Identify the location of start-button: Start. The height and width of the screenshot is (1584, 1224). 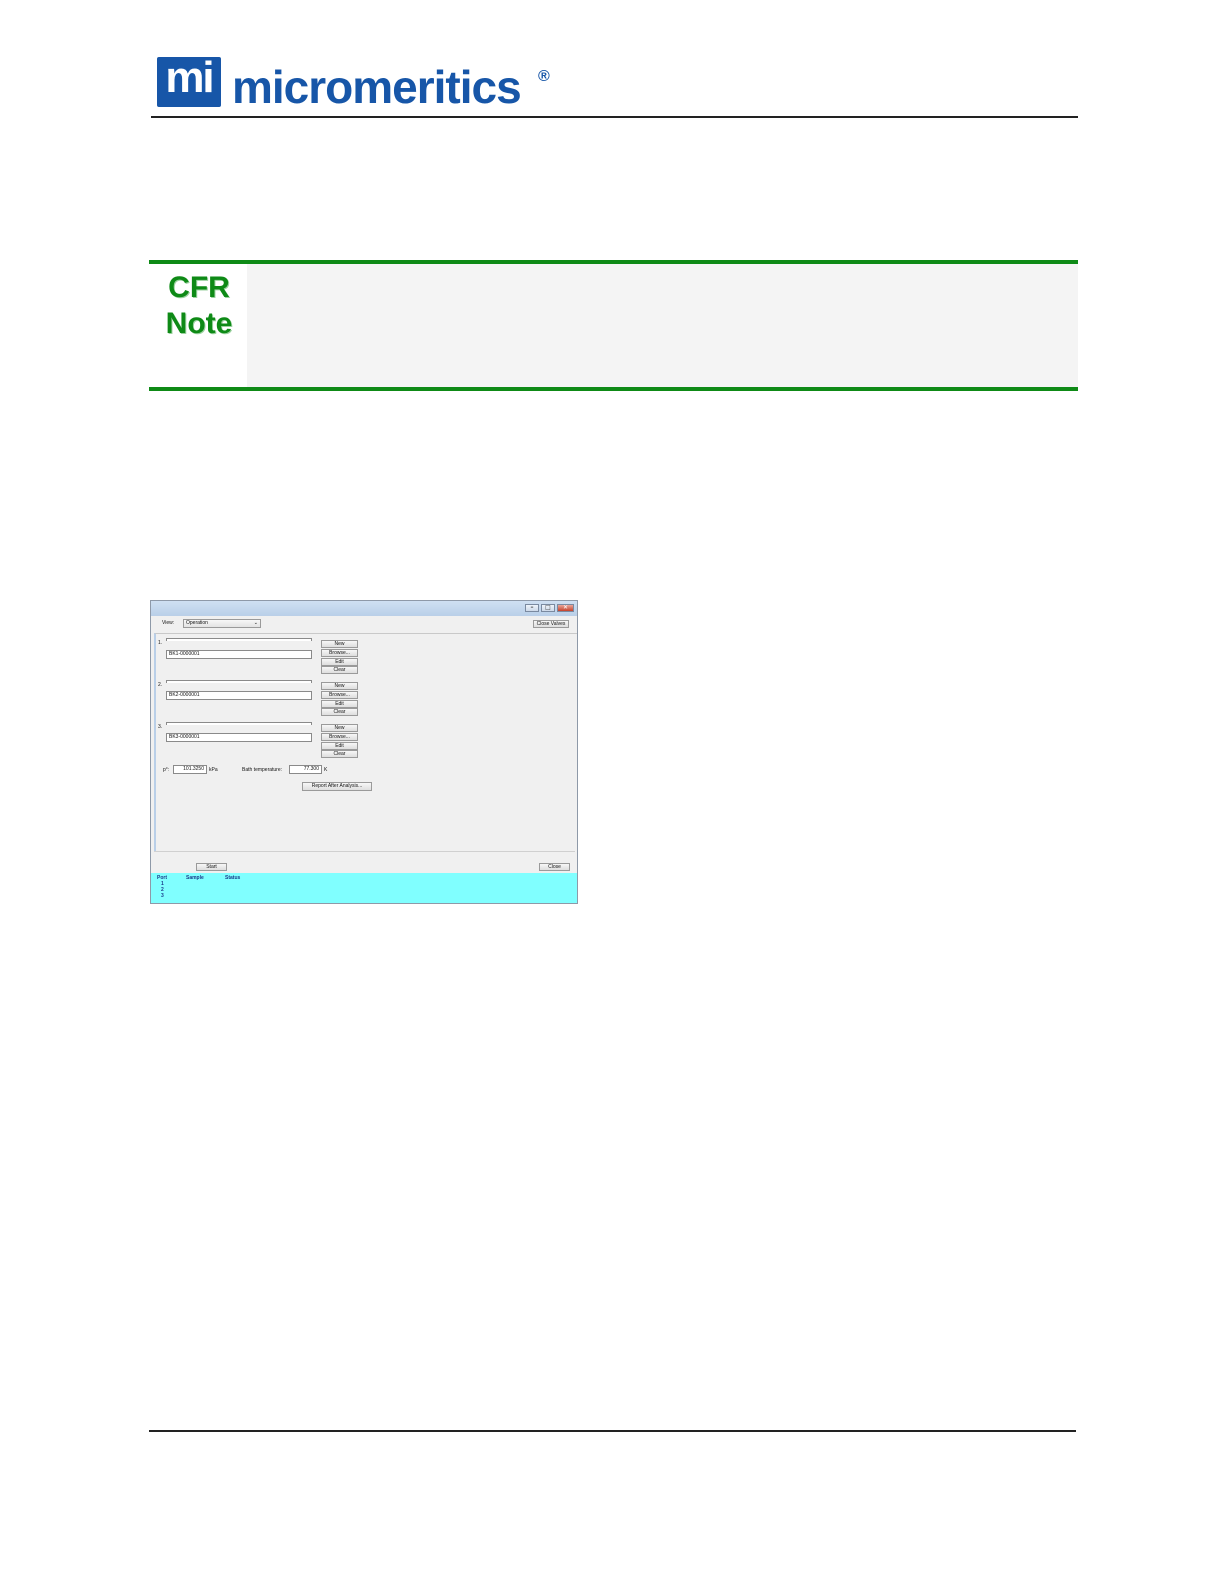
(211, 867).